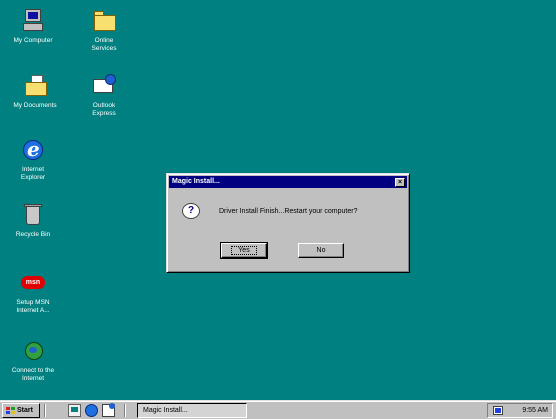 Image resolution: width=556 pixels, height=419 pixels. I want to click on yes-button-label: Yes, so click(244, 250).